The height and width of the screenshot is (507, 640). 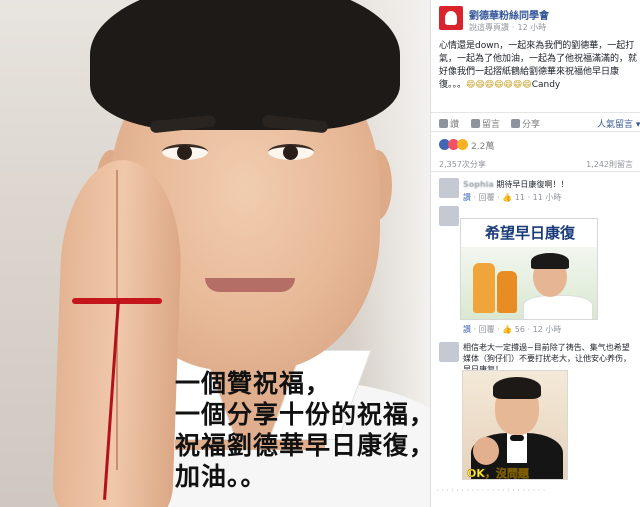 I want to click on comment-image-get-well: 希望早日康復, so click(x=529, y=269).